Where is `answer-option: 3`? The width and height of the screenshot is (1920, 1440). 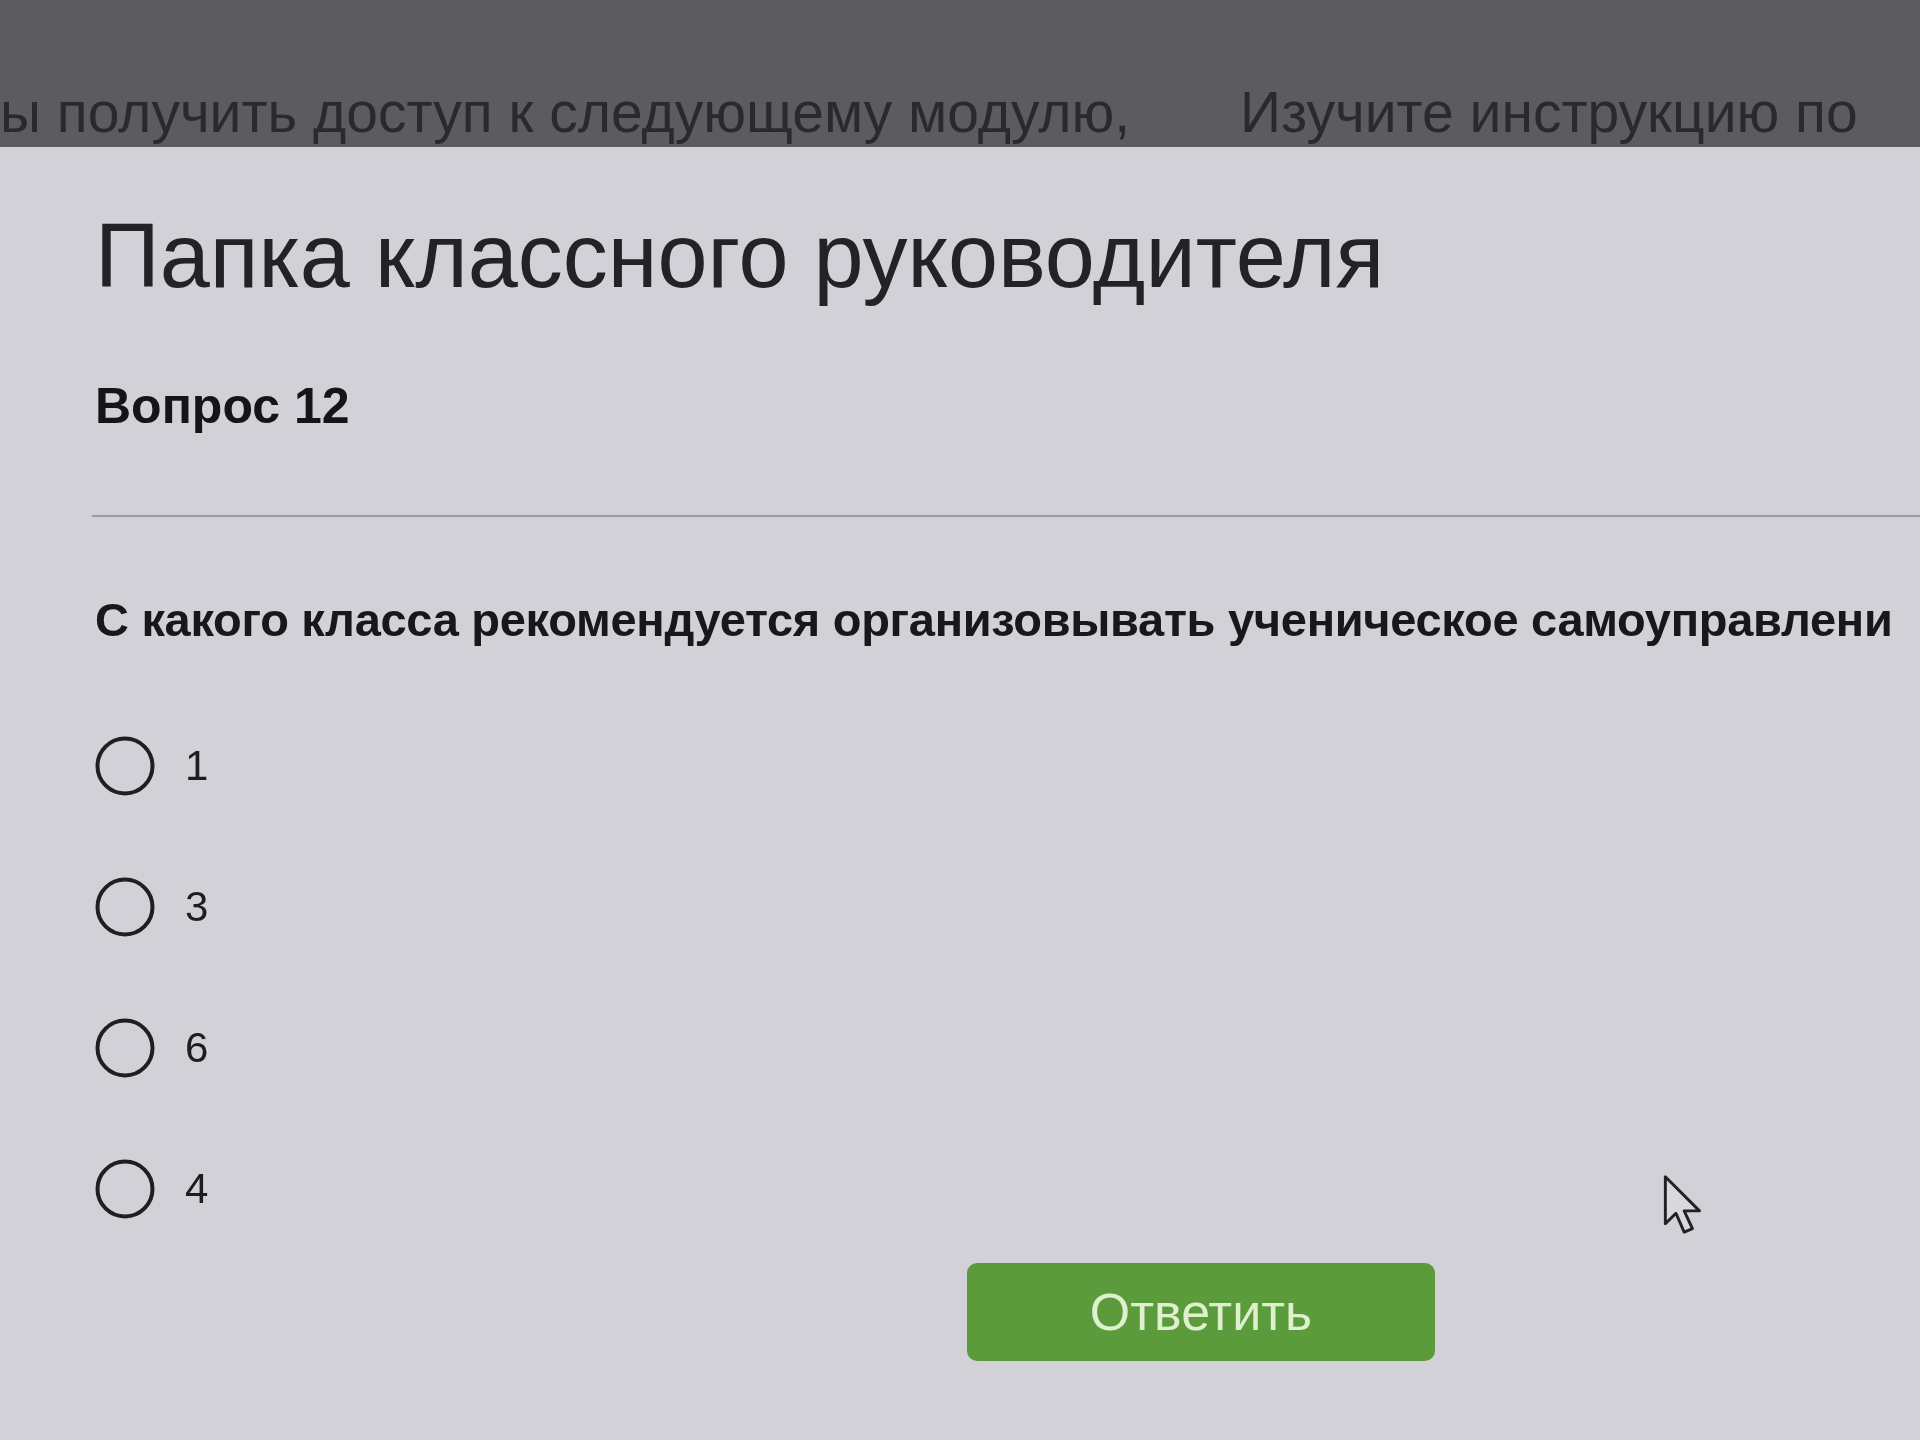
answer-option: 3 is located at coordinates (152, 907).